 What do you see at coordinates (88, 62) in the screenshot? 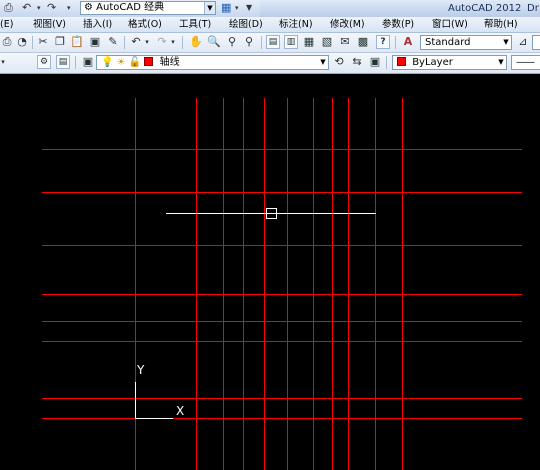
I see `make-current-layer-icon: ▣` at bounding box center [88, 62].